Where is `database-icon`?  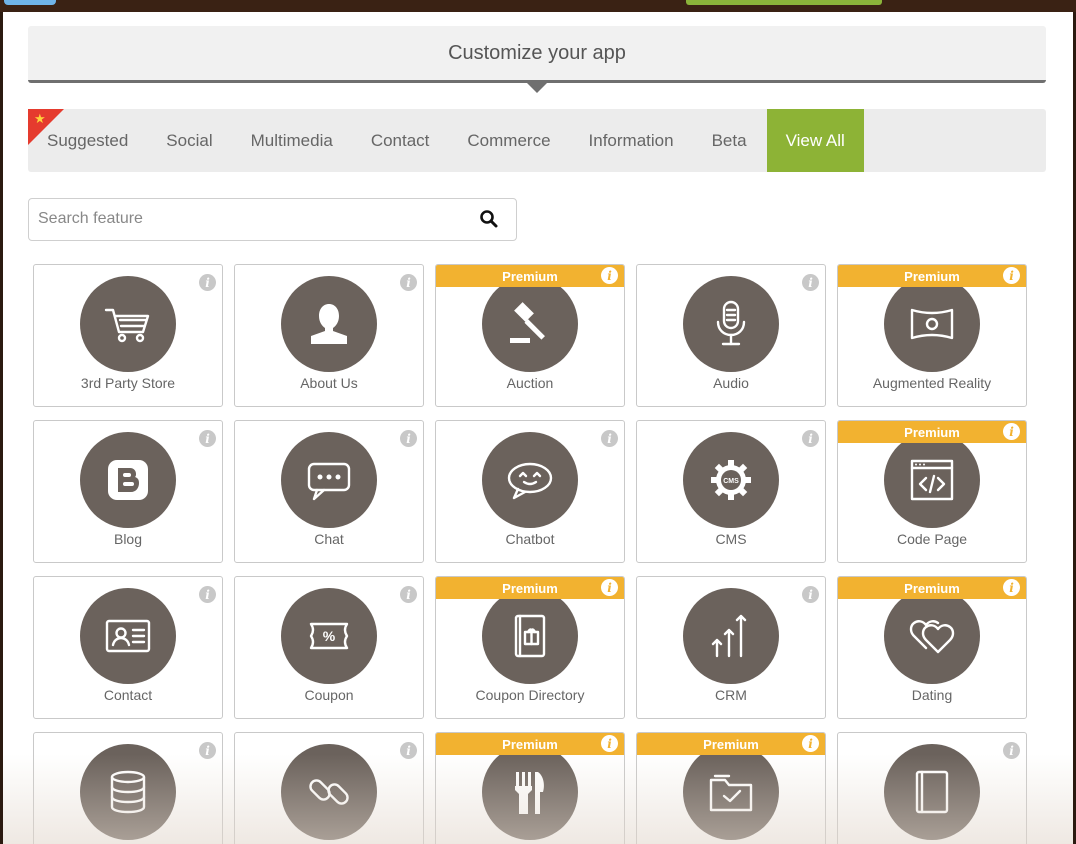
database-icon is located at coordinates (128, 792).